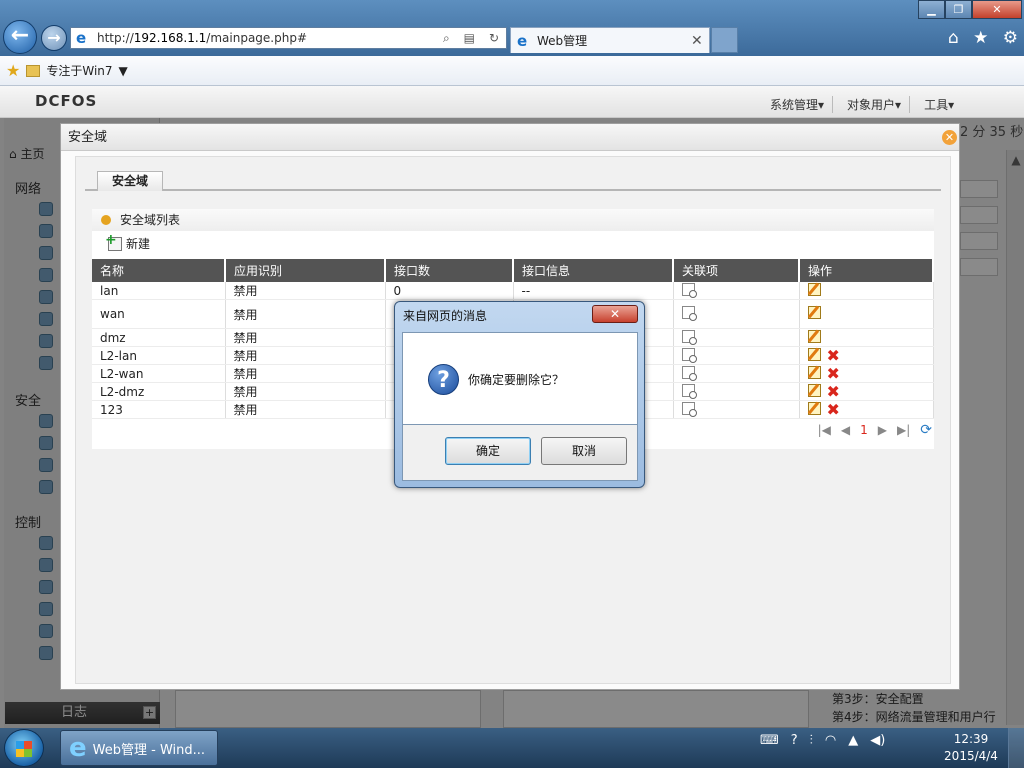 The width and height of the screenshot is (1024, 768). Describe the element at coordinates (113, 241) in the screenshot. I see `add-icon` at that location.